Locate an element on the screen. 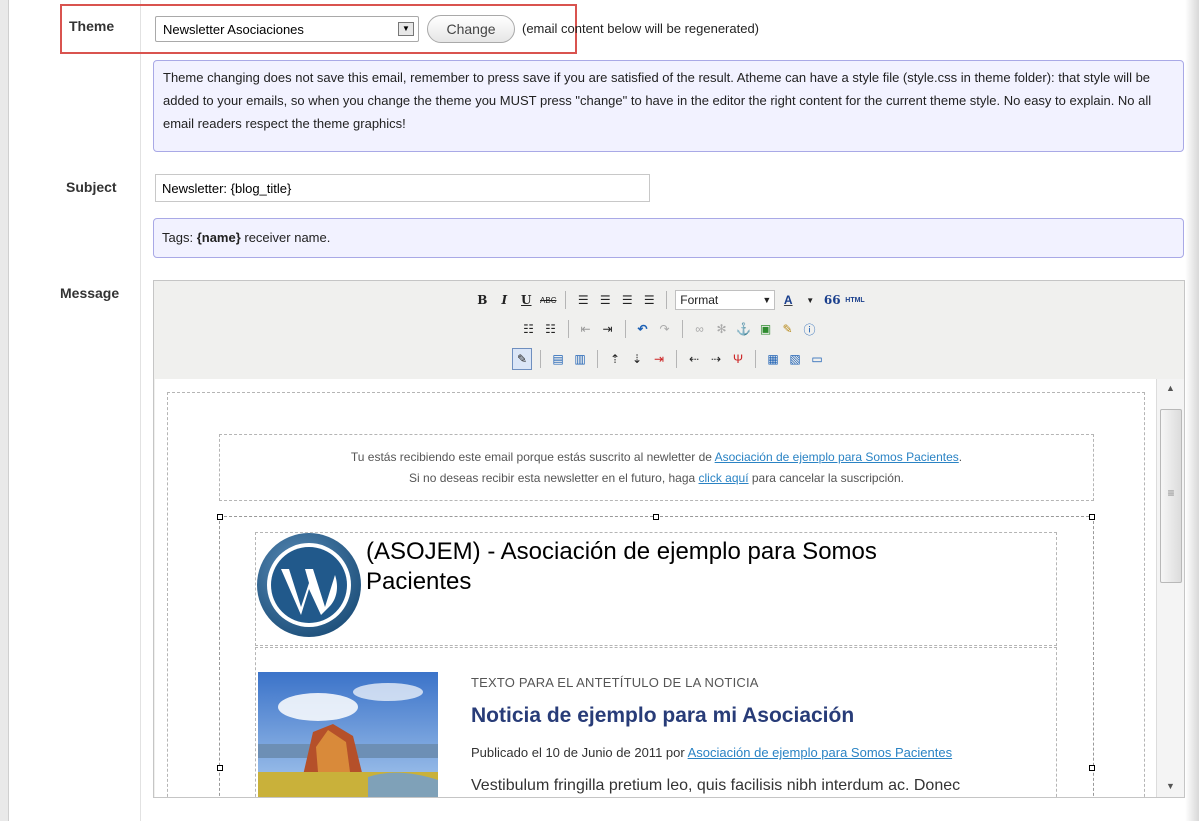 The width and height of the screenshot is (1199, 821). theme-label: Theme is located at coordinates (92, 26).